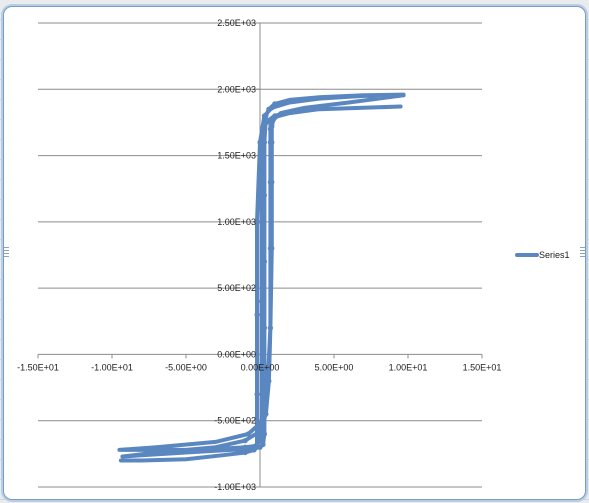 The image size is (589, 503). I want to click on y-tick-label-7: 2.50E+03, so click(236, 23).